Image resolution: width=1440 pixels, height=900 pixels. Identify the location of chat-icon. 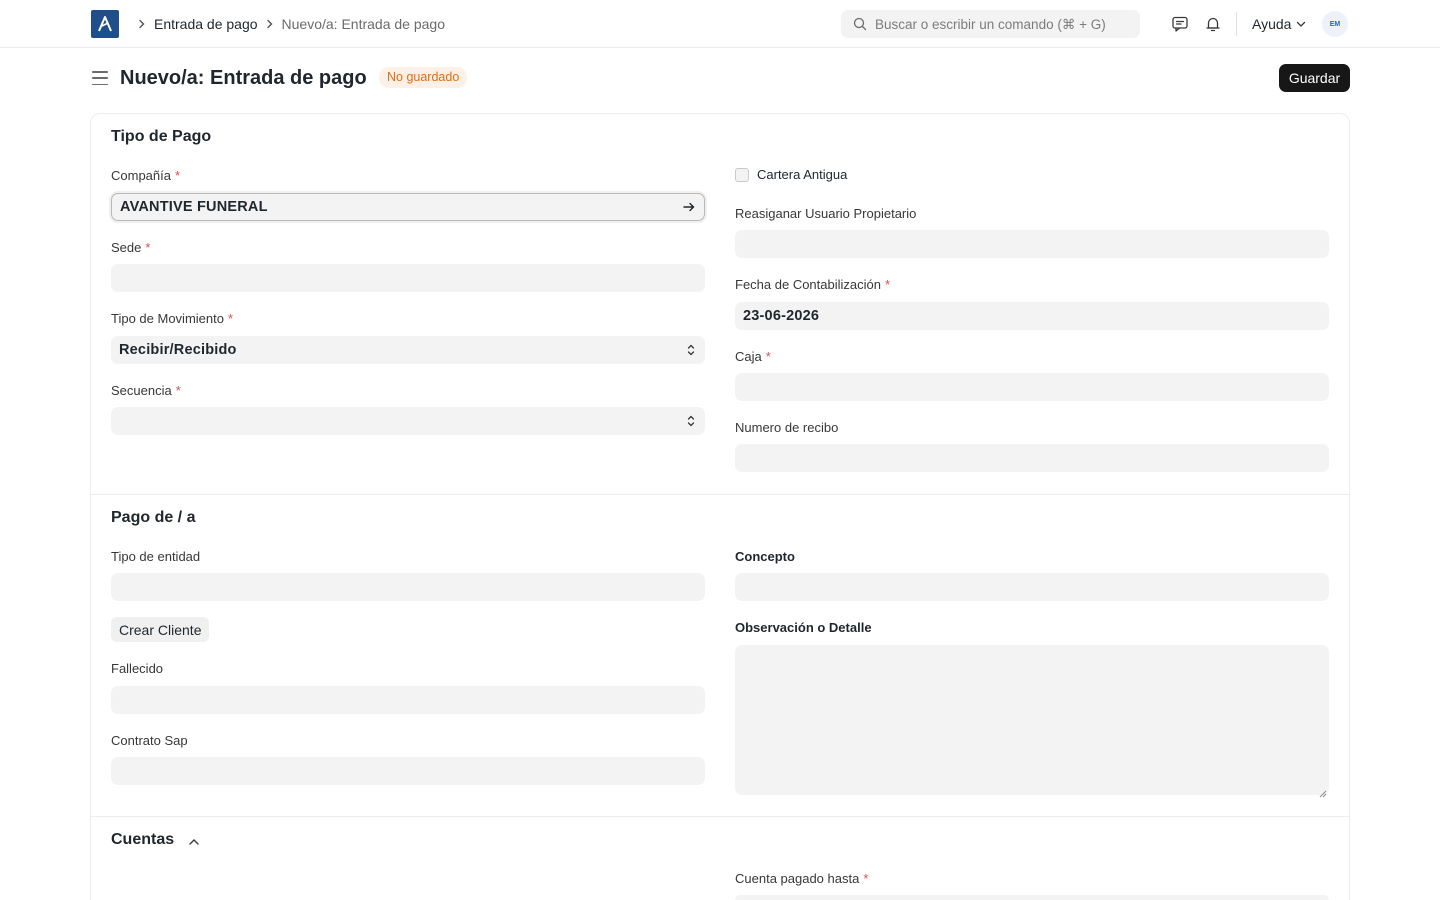
(1180, 24).